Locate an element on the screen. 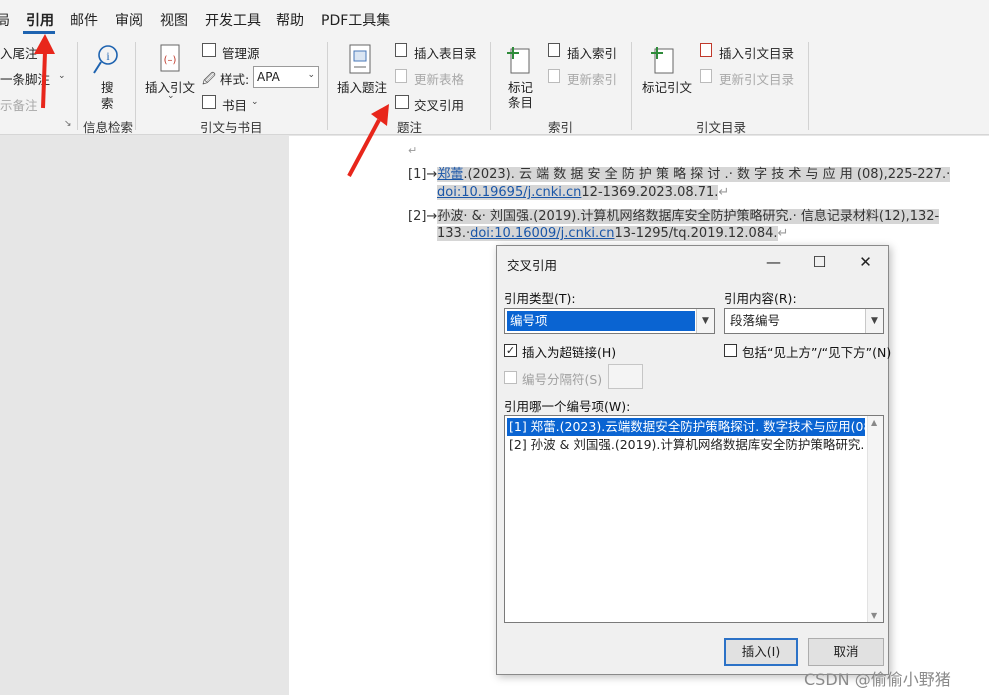 The height and width of the screenshot is (695, 989). insert-button: 插入(I) is located at coordinates (761, 652).